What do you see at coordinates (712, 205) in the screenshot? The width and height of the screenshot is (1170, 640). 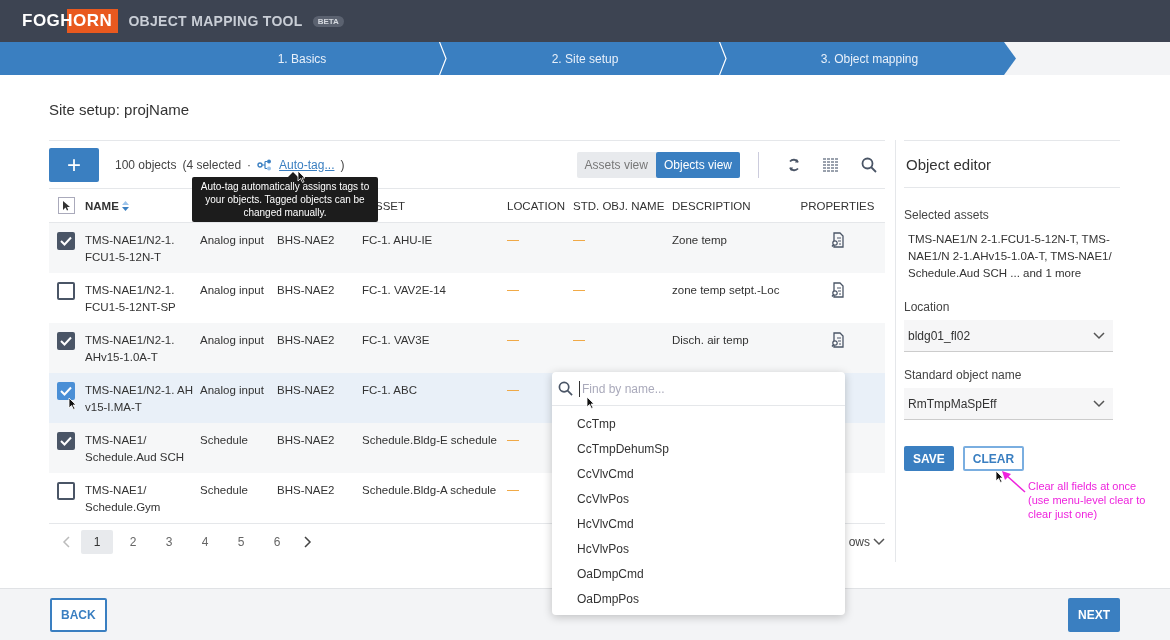 I see `column-header: DESCRIPTION` at bounding box center [712, 205].